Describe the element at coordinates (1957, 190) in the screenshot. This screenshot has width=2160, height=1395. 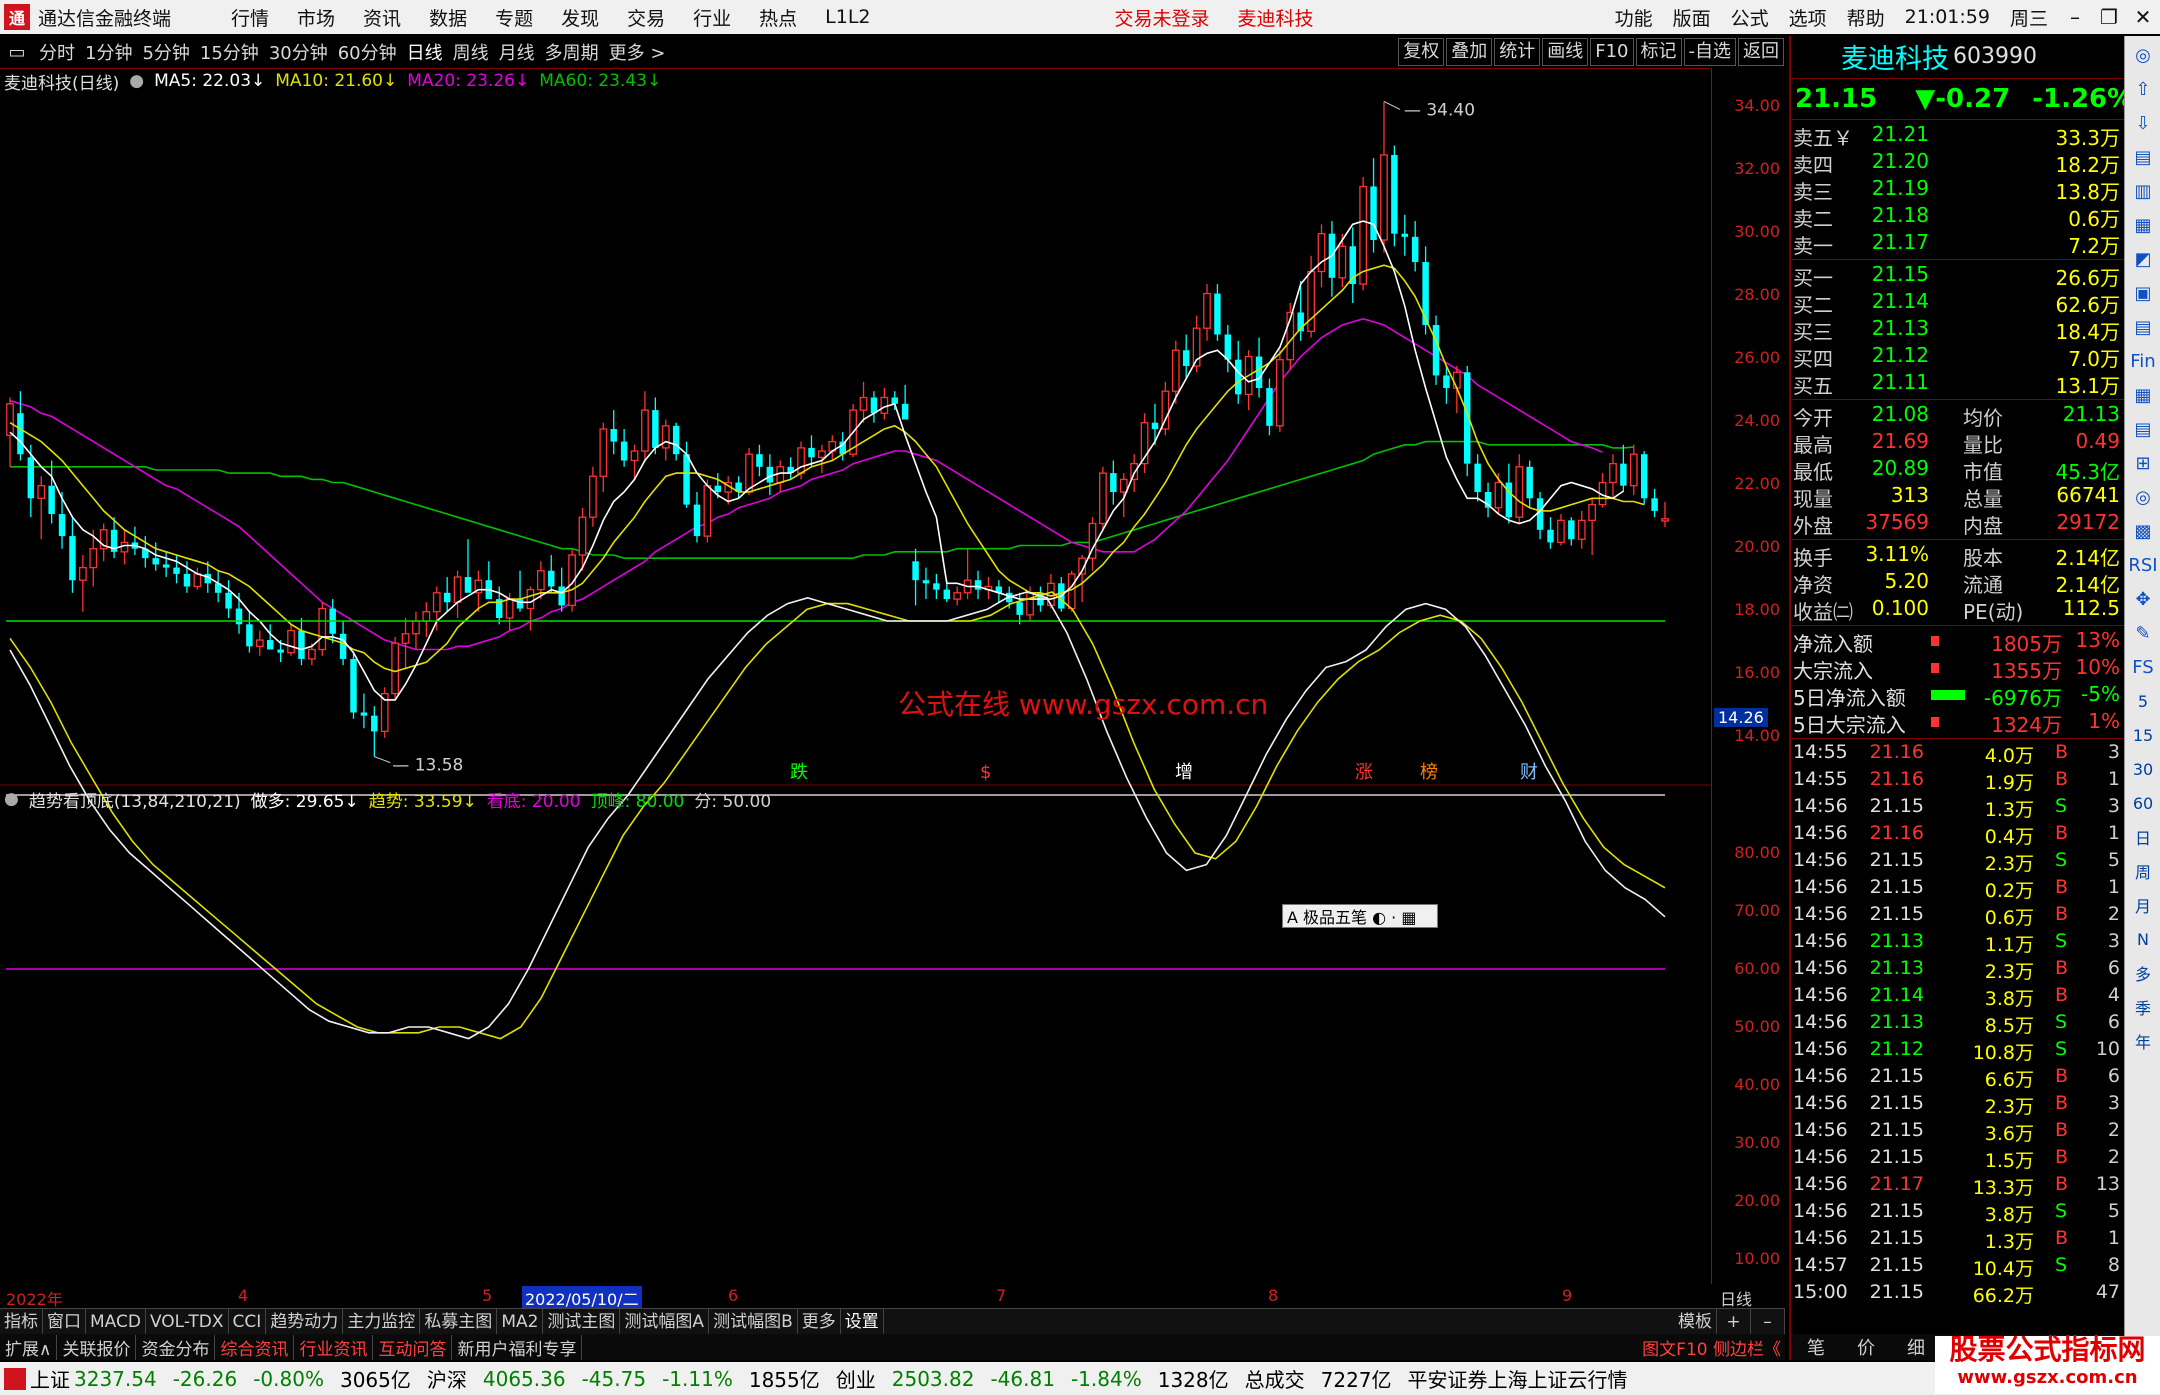
I see `ask-row: 卖三 21.19 13.8万` at that location.